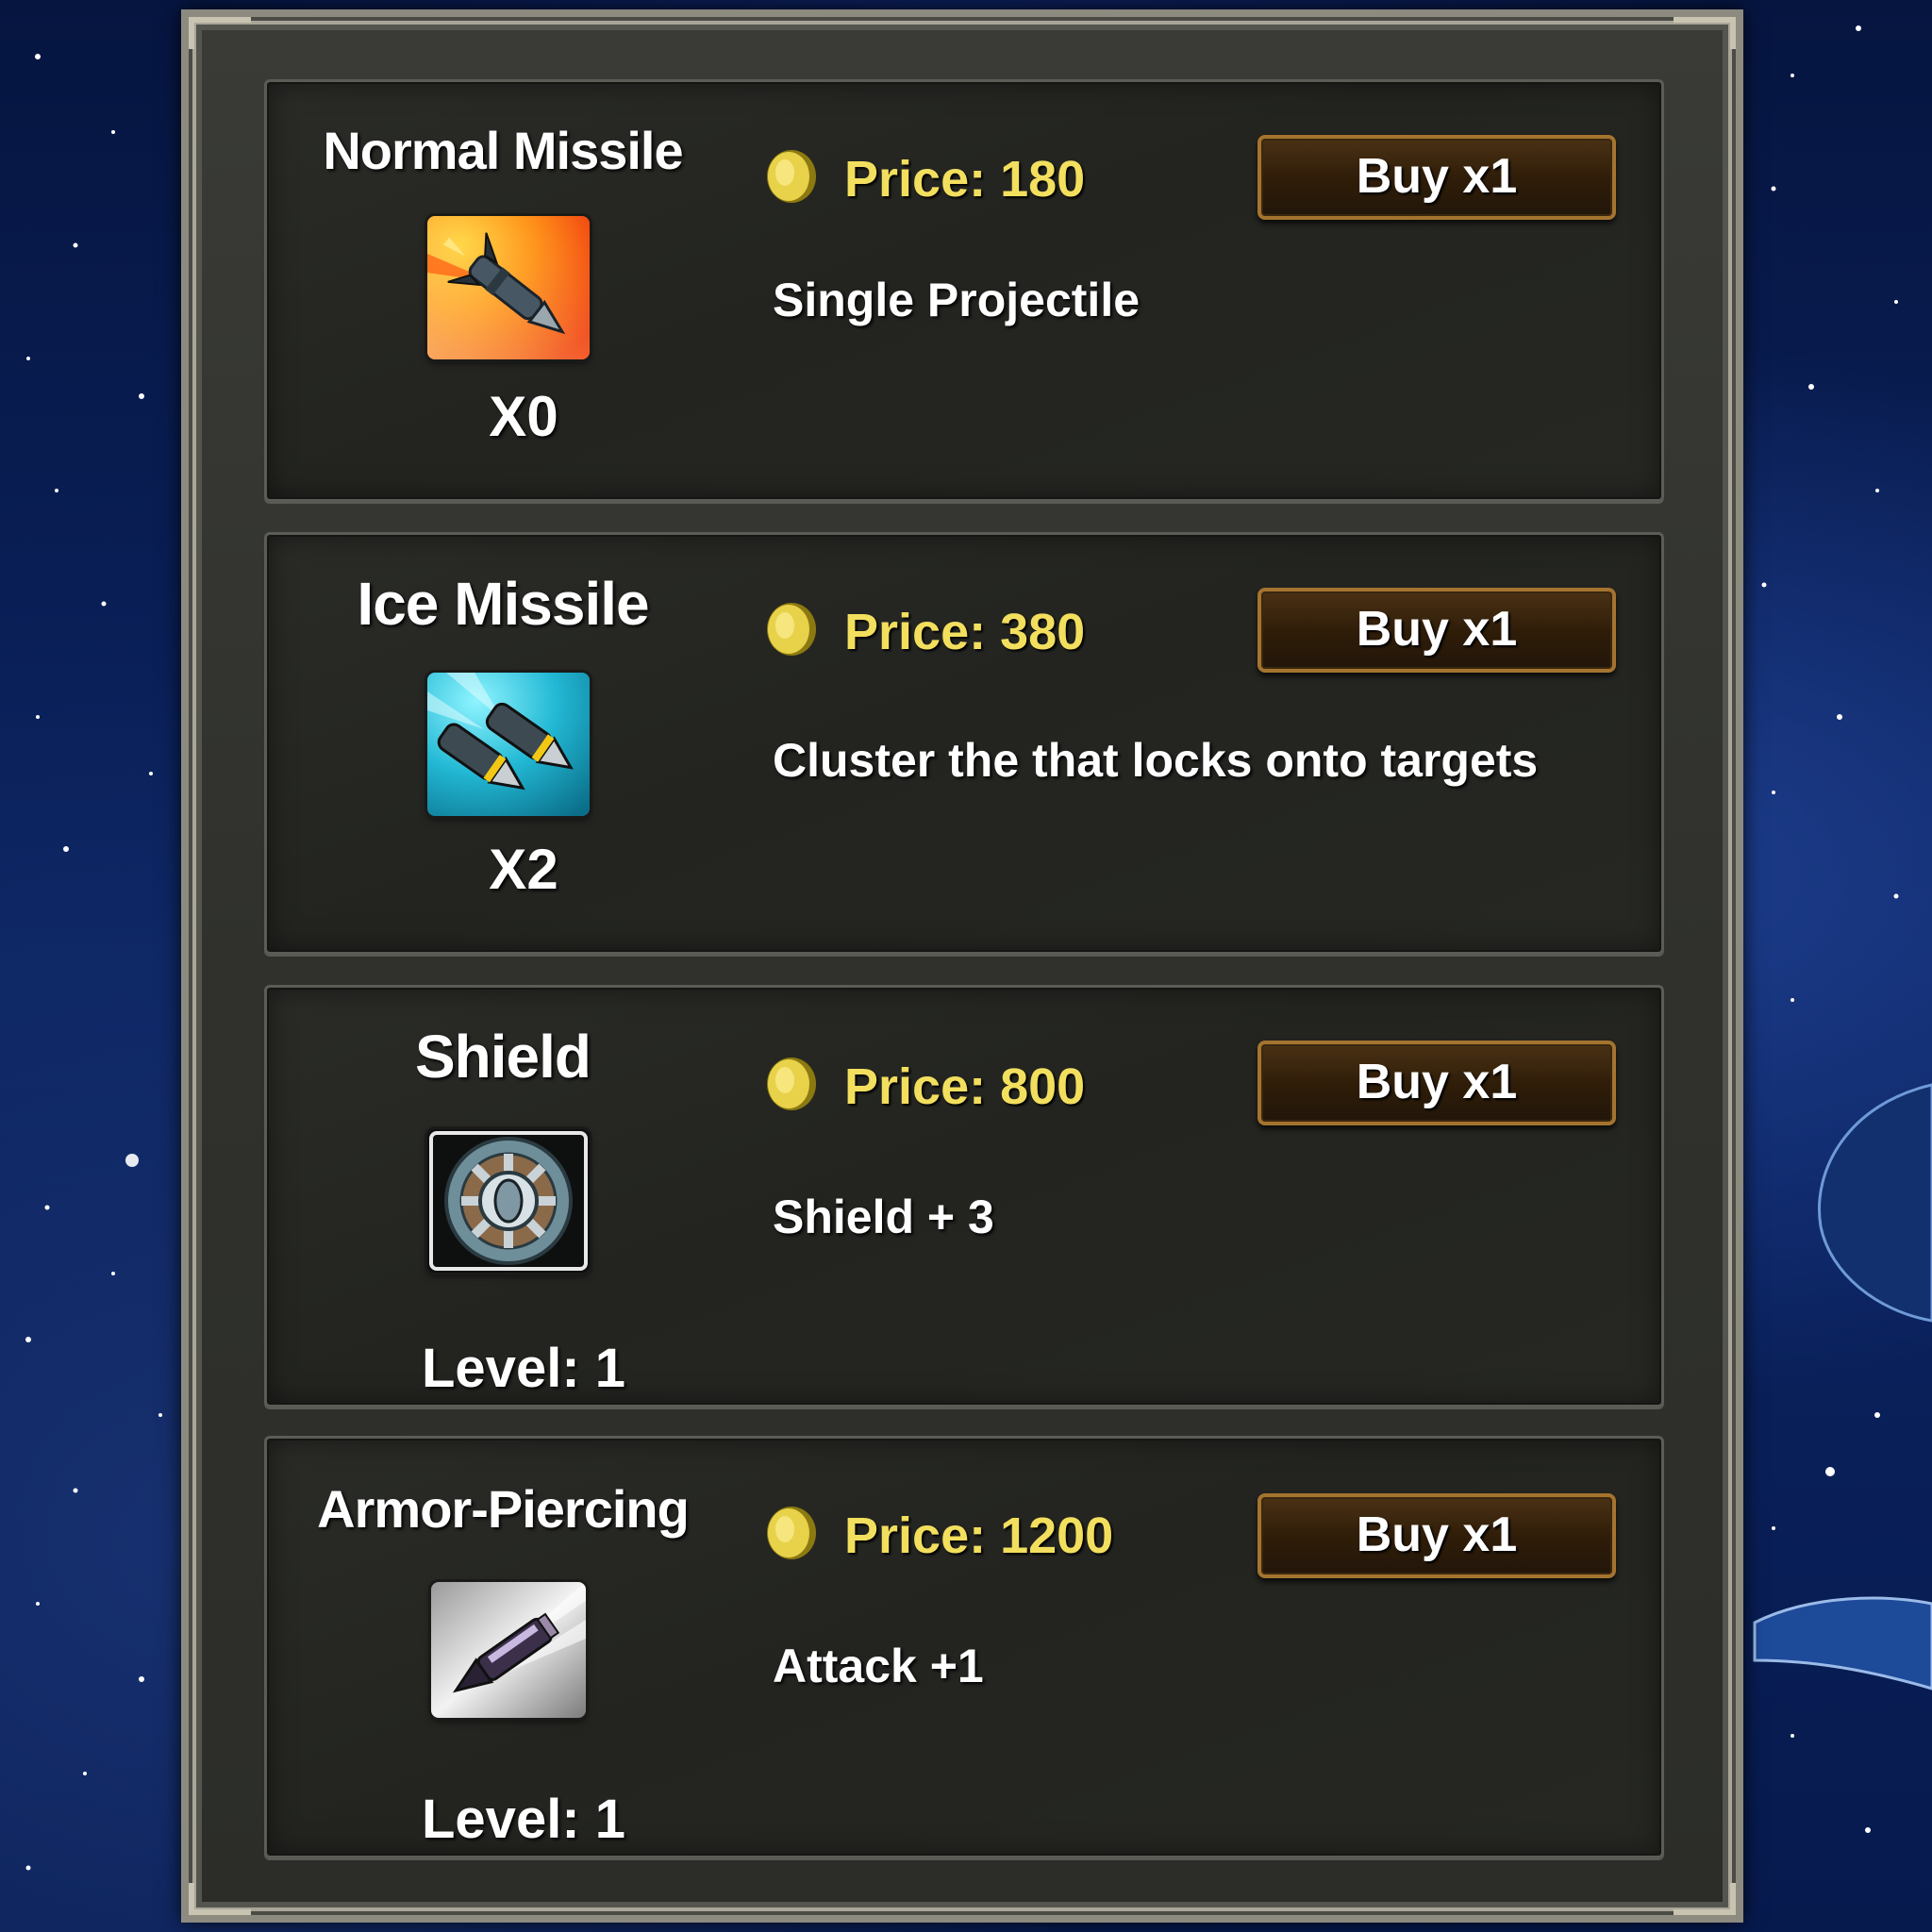 The image size is (1932, 1932). Describe the element at coordinates (503, 150) in the screenshot. I see `item-name: Normal Missile` at that location.